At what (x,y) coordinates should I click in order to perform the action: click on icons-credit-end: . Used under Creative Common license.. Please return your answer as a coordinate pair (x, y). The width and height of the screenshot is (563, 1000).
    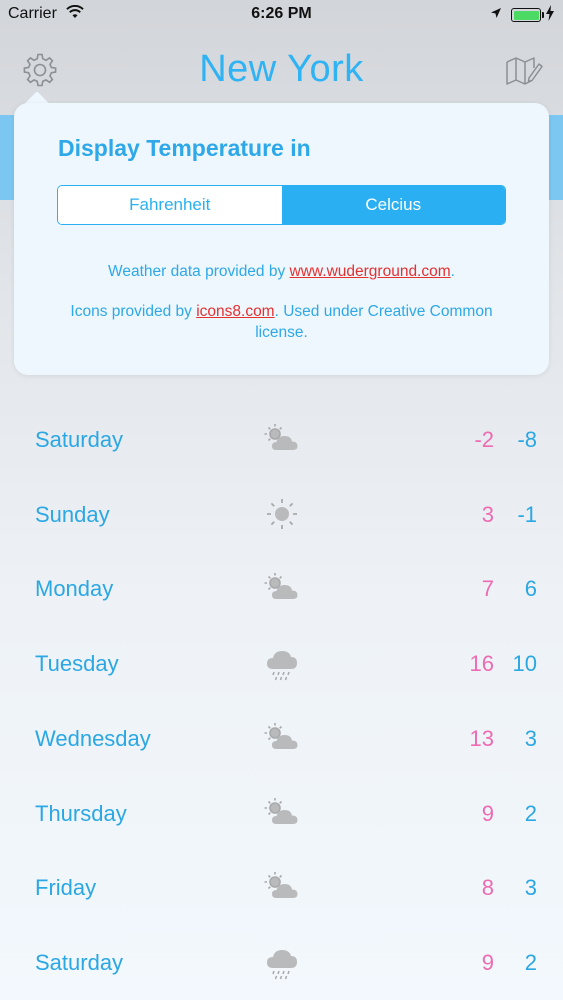
    Looking at the image, I should click on (374, 322).